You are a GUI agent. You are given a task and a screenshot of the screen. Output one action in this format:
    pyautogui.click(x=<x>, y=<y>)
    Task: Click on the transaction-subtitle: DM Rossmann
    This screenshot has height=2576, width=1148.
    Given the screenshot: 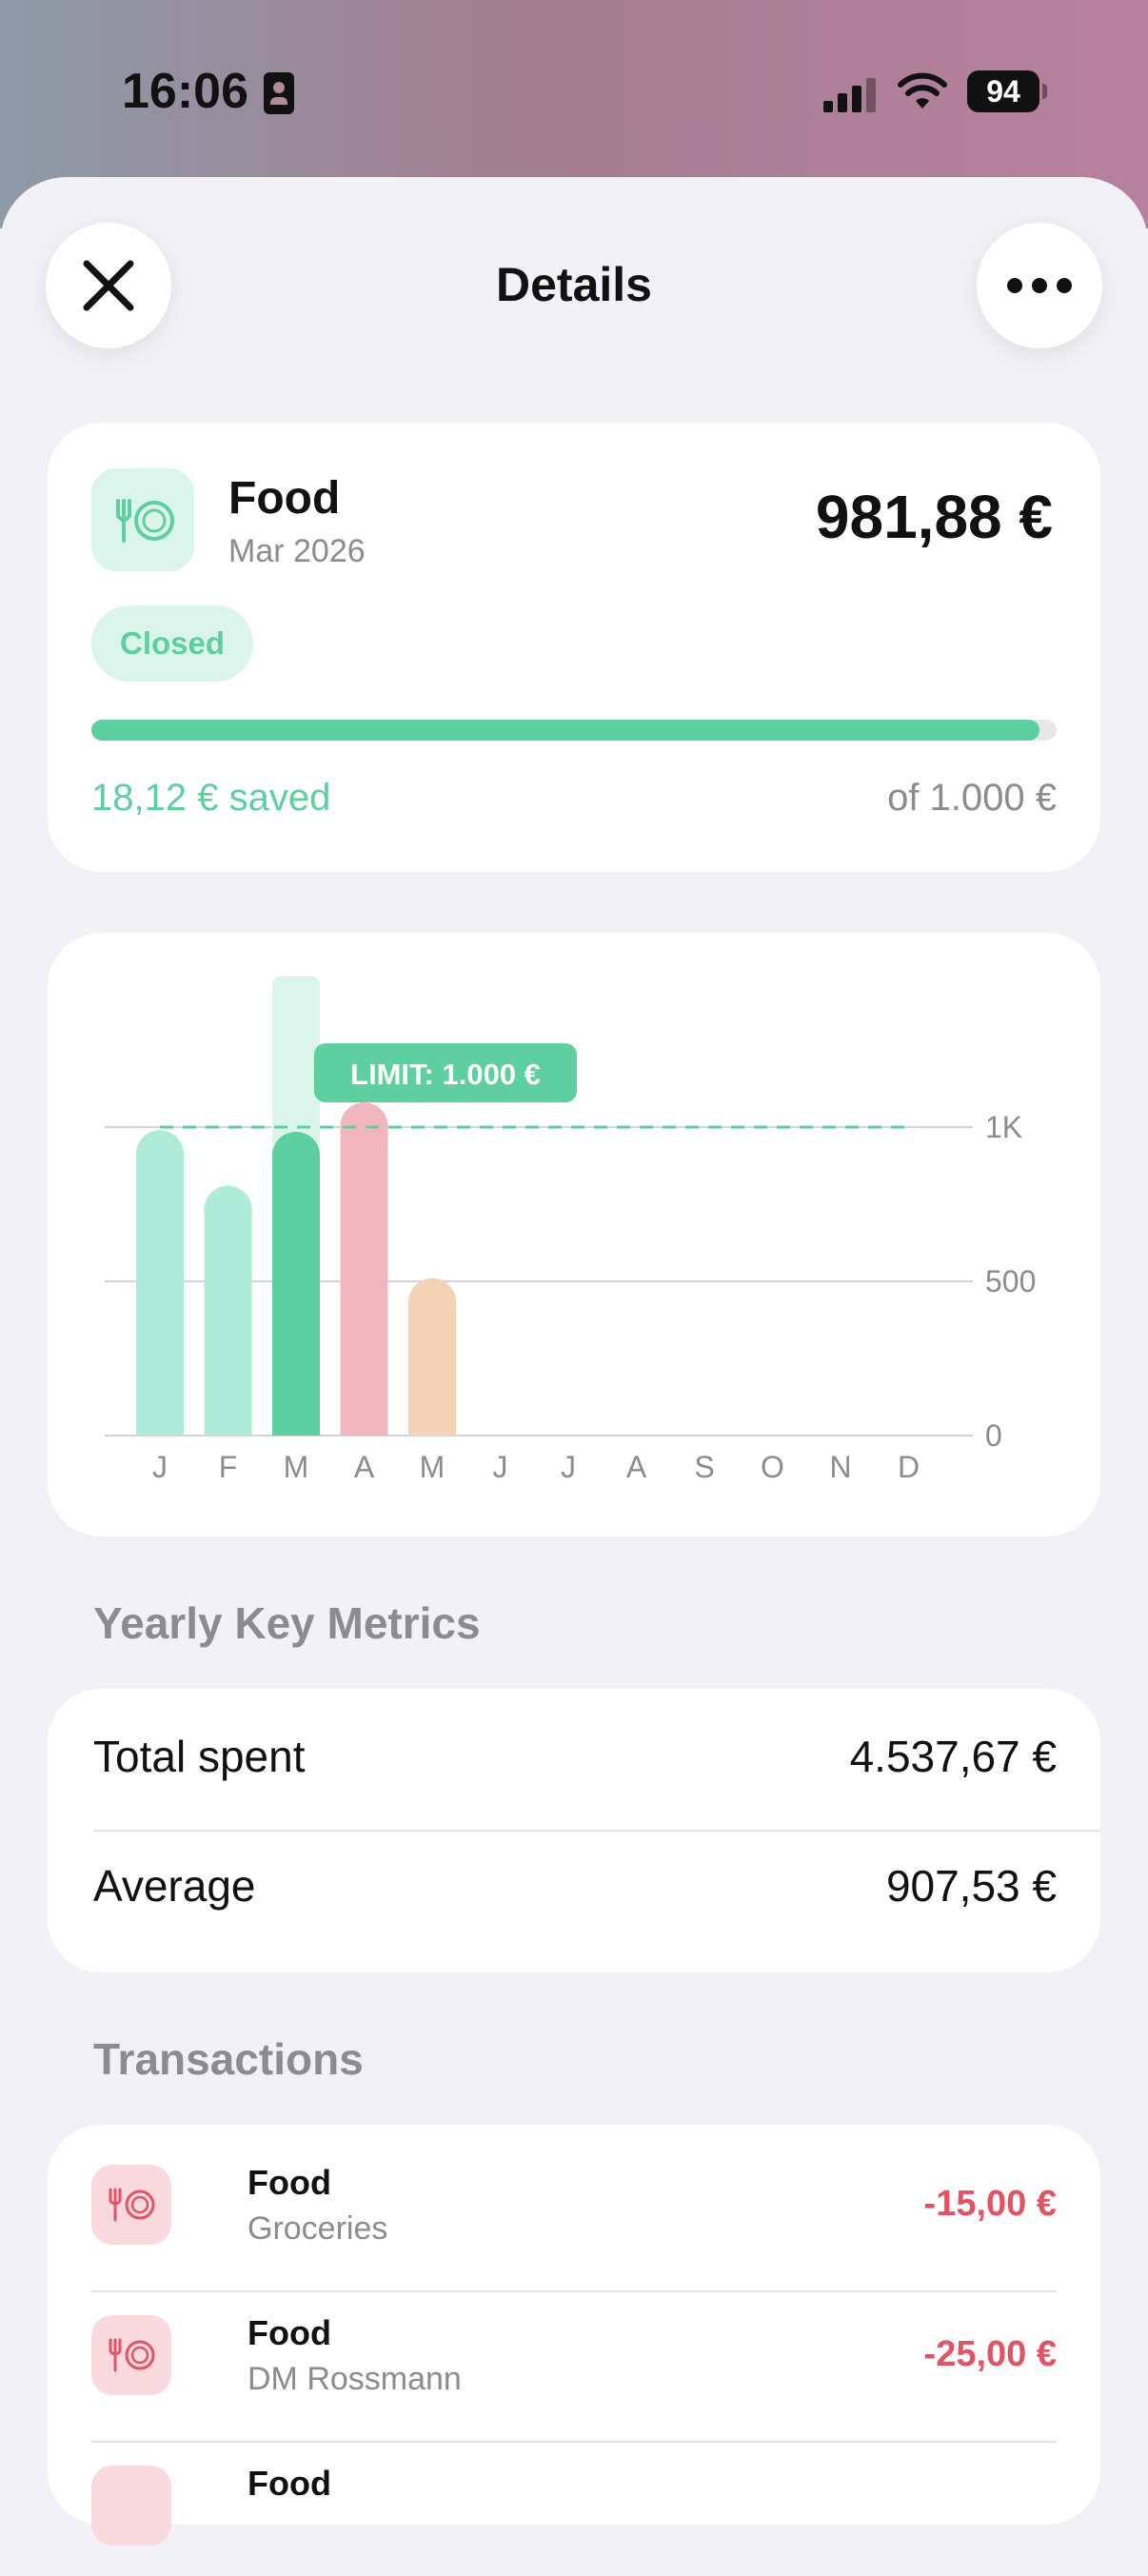 What is the action you would take?
    pyautogui.click(x=354, y=2379)
    